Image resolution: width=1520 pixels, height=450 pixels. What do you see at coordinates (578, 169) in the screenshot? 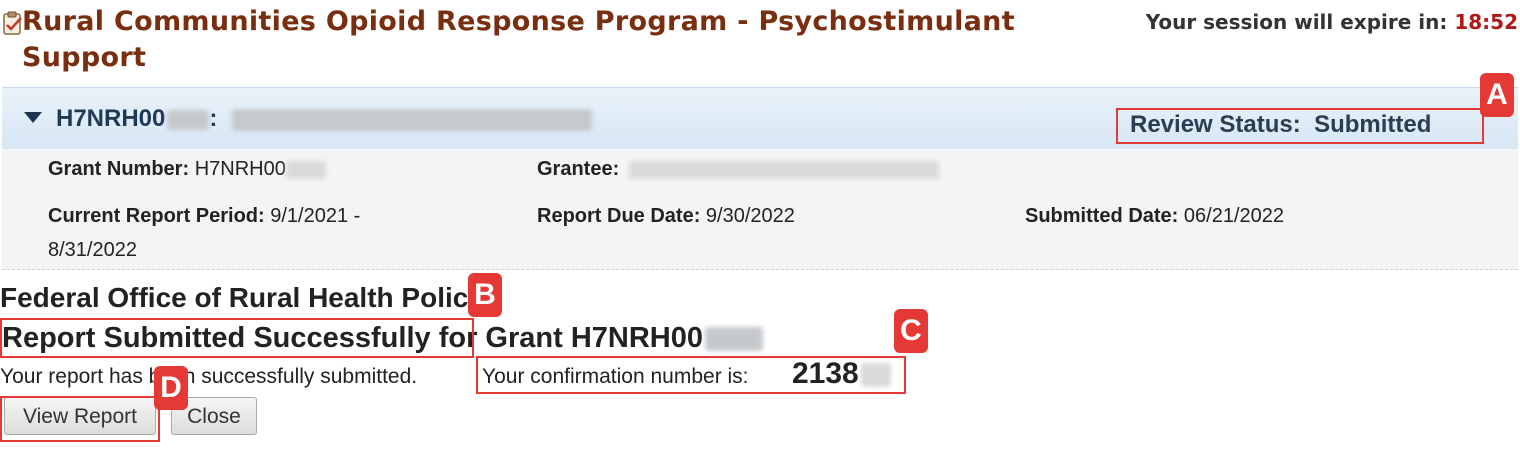
I see `grantee-label: Grantee:` at bounding box center [578, 169].